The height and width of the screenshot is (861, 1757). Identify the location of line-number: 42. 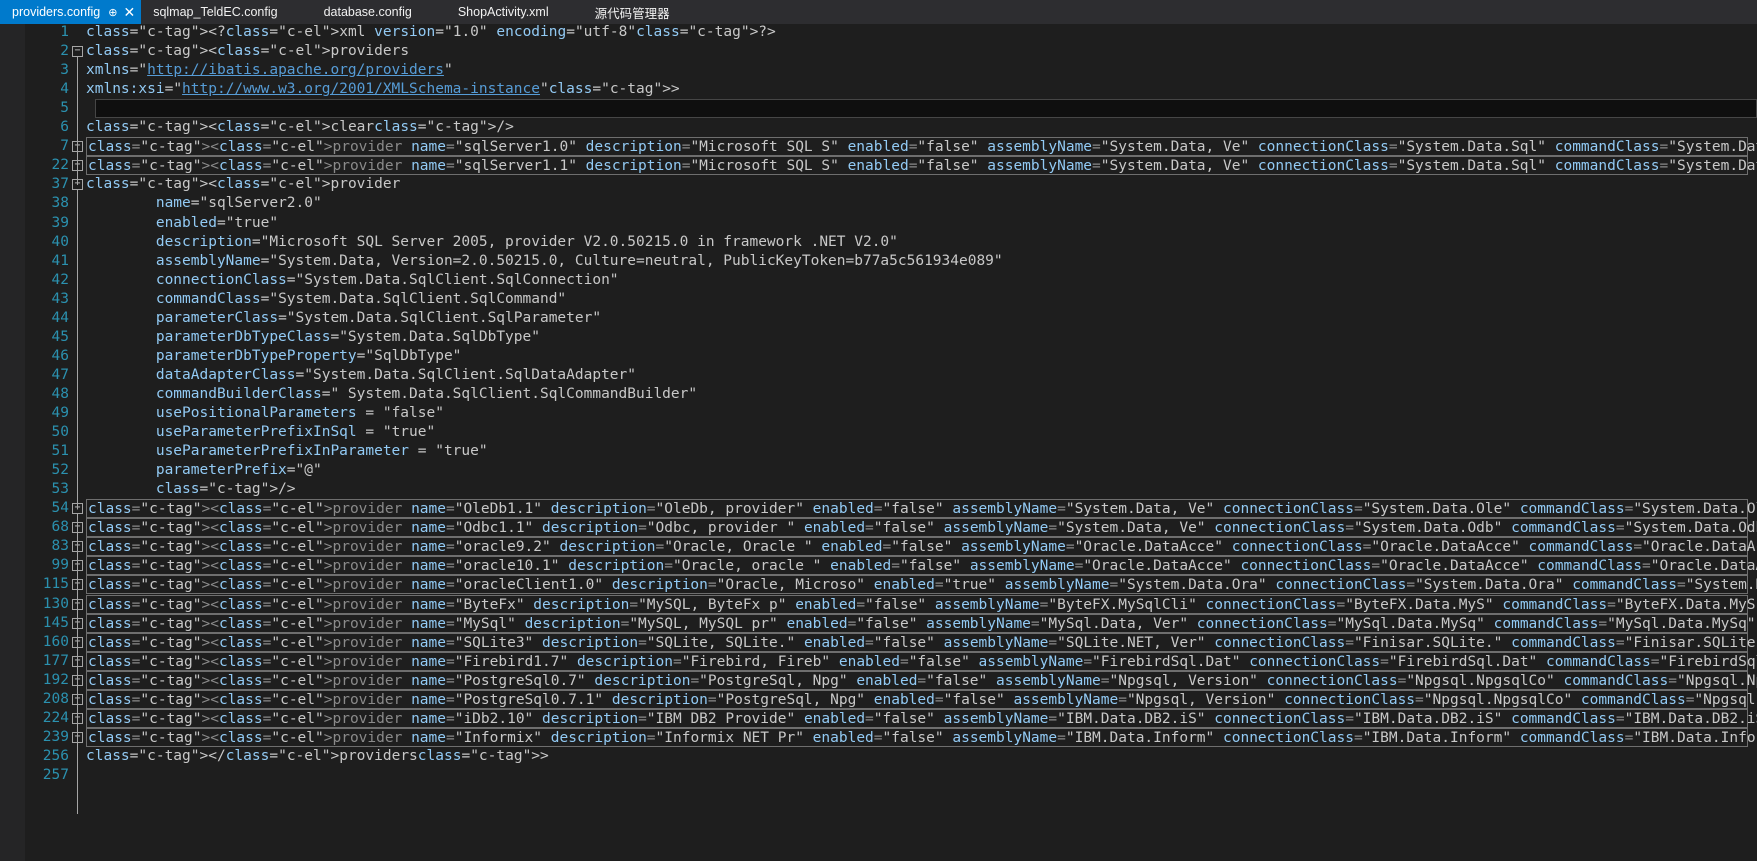
(60, 279).